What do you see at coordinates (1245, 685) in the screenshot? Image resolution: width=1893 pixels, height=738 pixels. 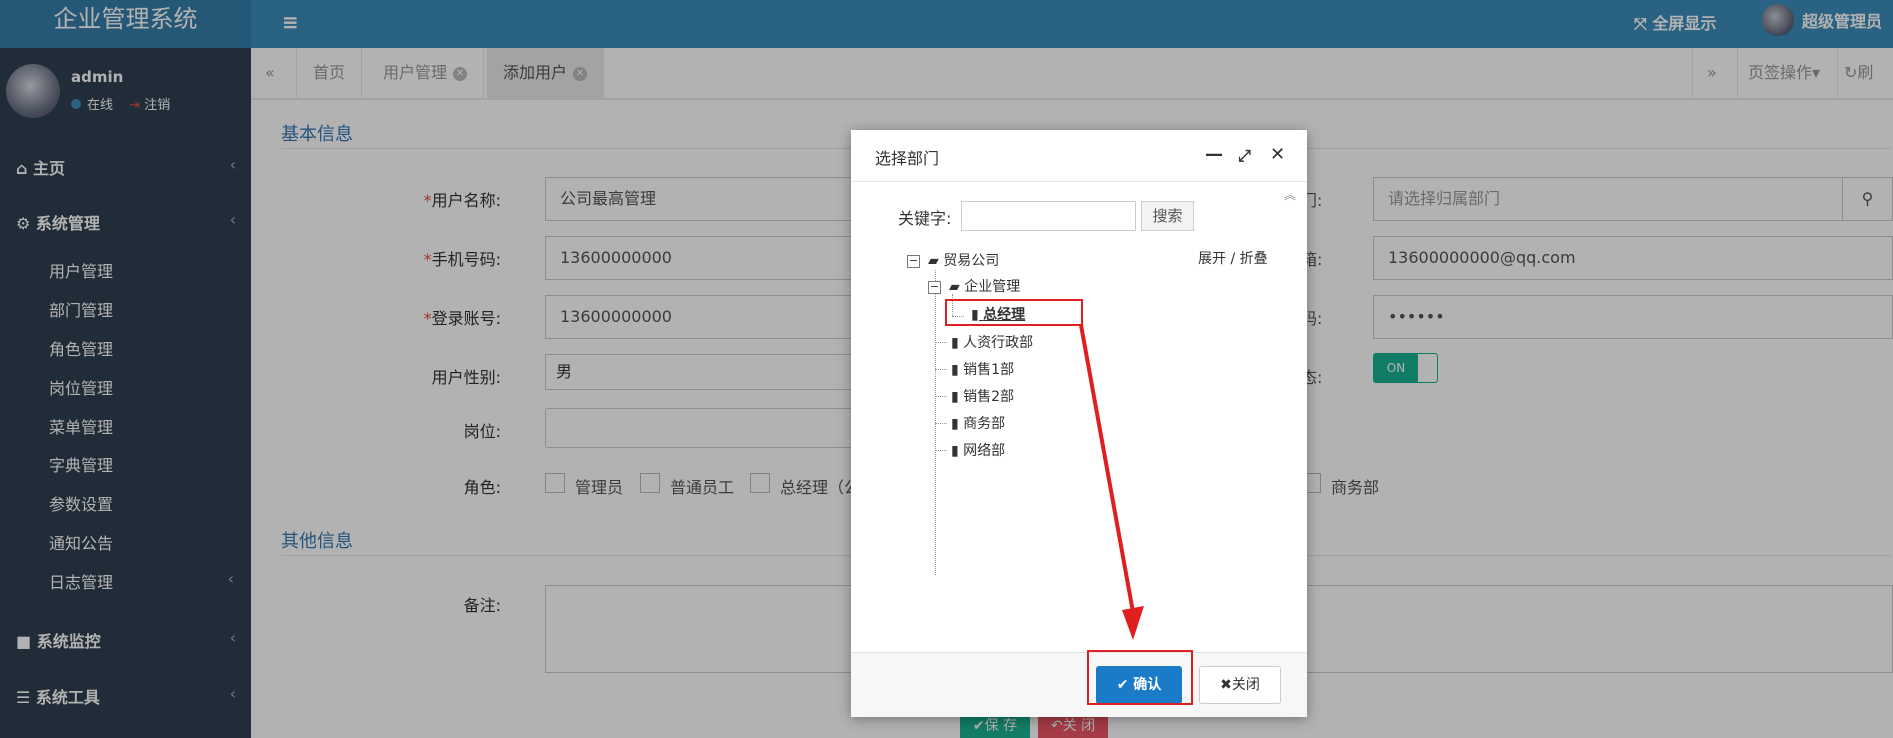 I see `close-label: 关闭` at bounding box center [1245, 685].